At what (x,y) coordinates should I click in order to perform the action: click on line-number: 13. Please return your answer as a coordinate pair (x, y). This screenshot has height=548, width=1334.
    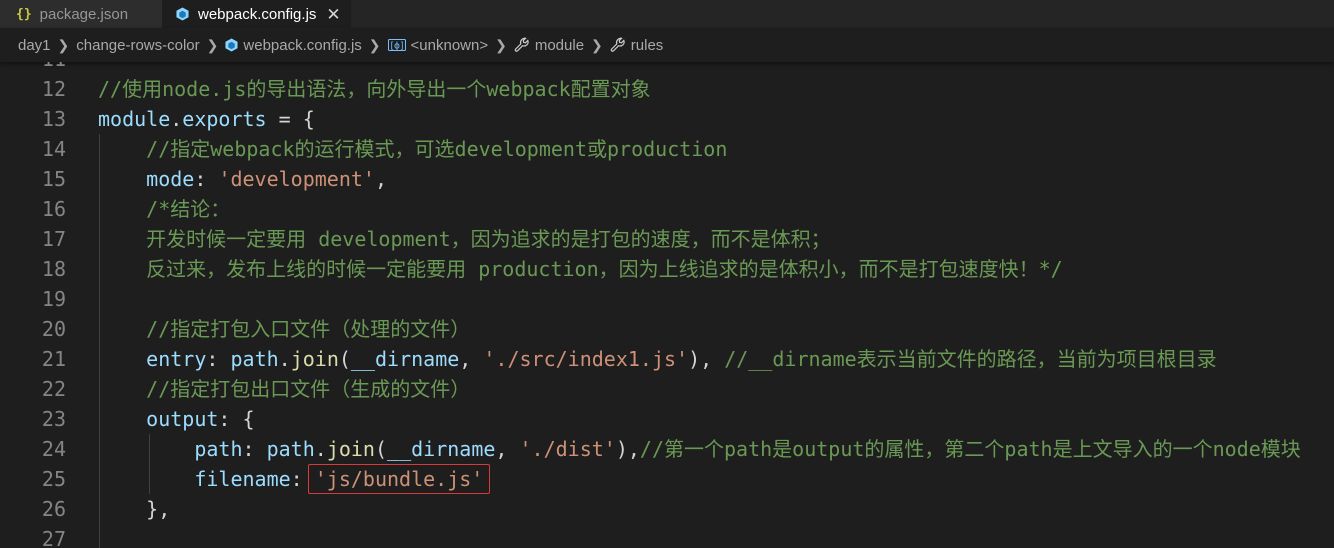
    Looking at the image, I should click on (53, 119).